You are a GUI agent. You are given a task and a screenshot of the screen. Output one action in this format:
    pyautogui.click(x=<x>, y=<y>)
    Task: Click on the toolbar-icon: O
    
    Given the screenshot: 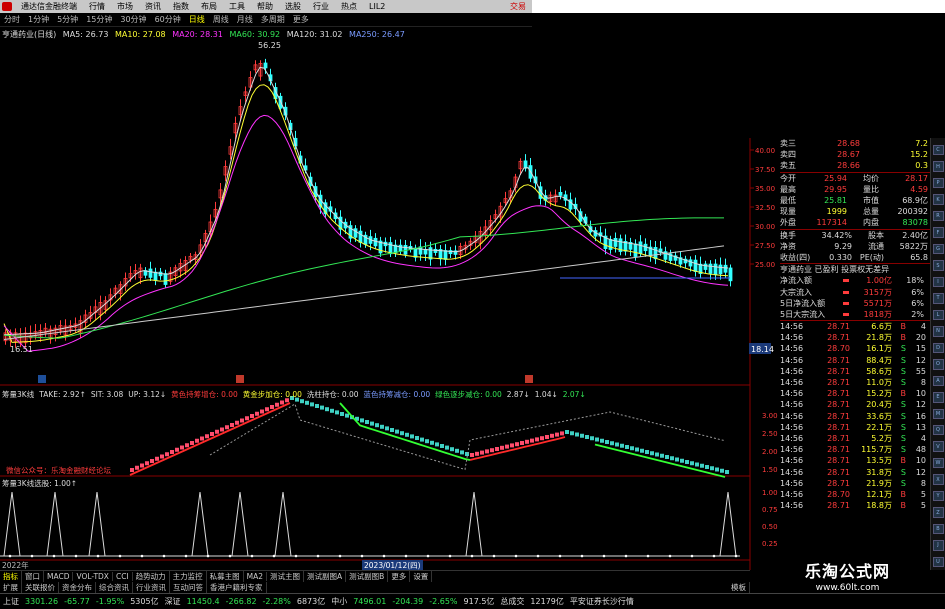 What is the action you would take?
    pyautogui.click(x=938, y=364)
    